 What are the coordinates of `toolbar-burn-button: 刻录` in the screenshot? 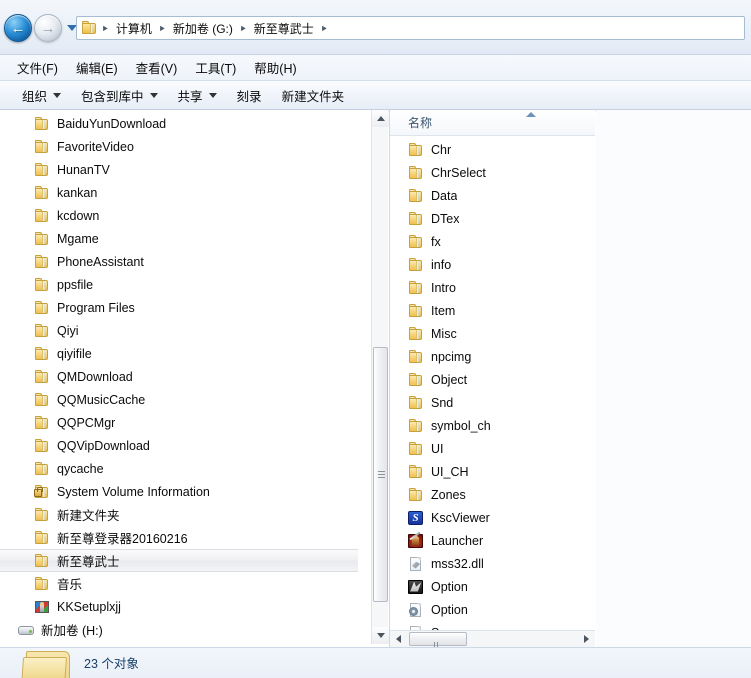 It's located at (249, 95).